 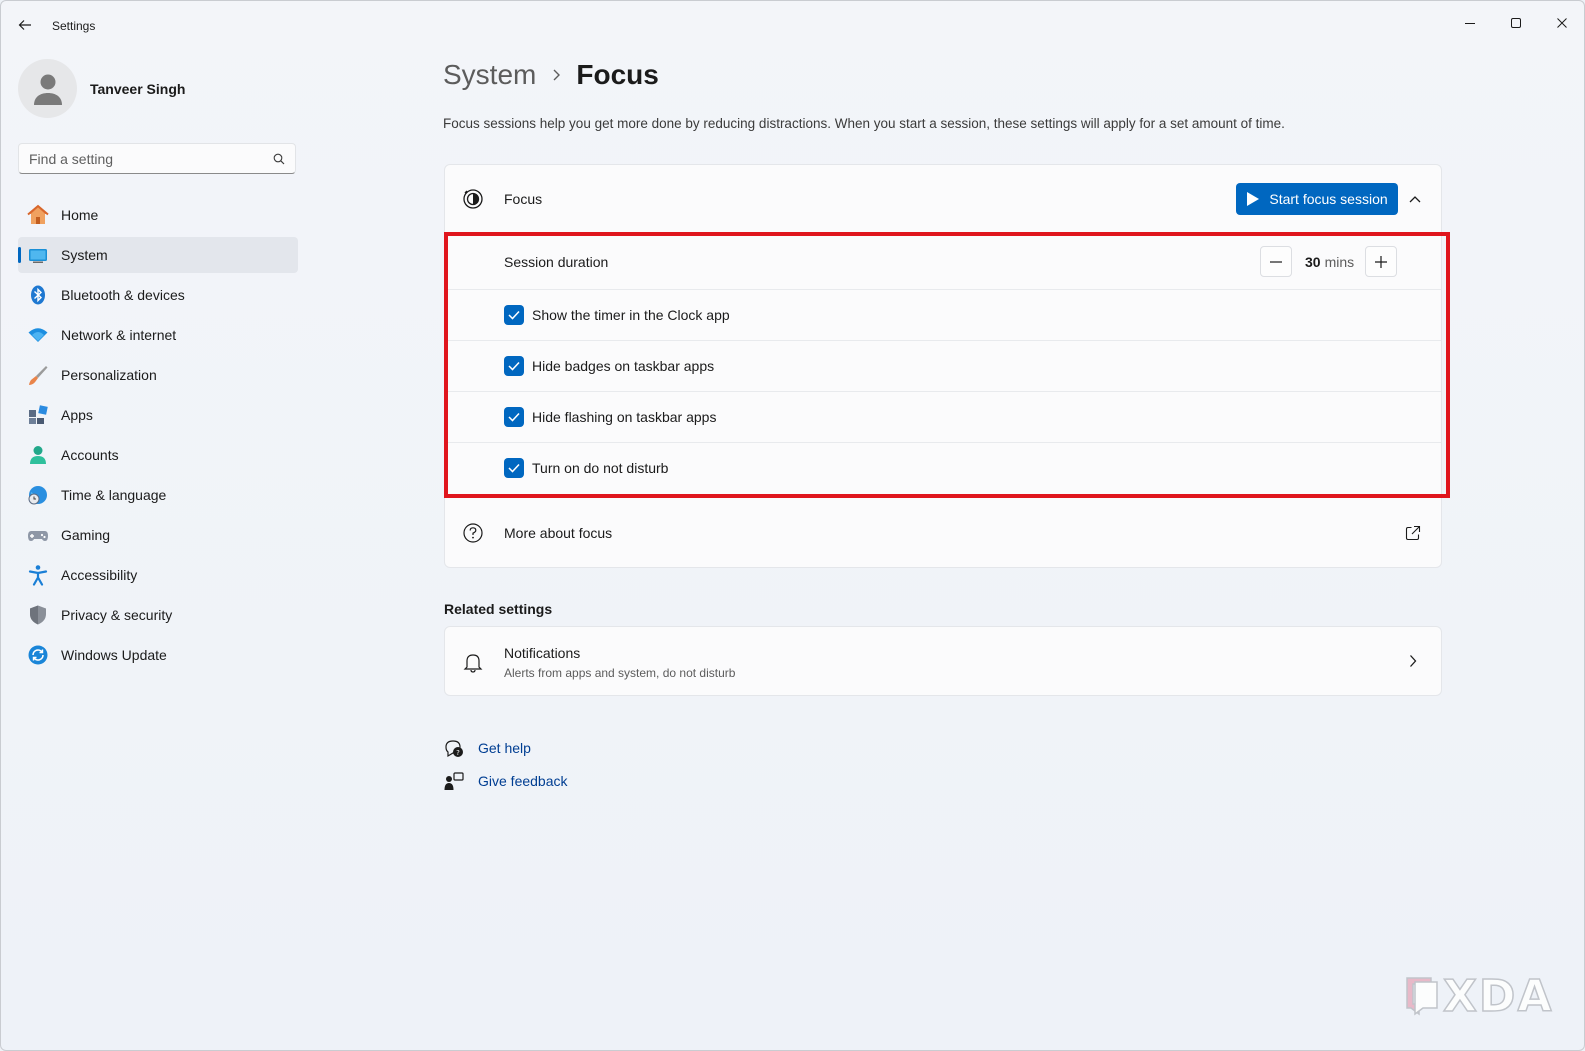 I want to click on maximize-icon, so click(x=1516, y=23).